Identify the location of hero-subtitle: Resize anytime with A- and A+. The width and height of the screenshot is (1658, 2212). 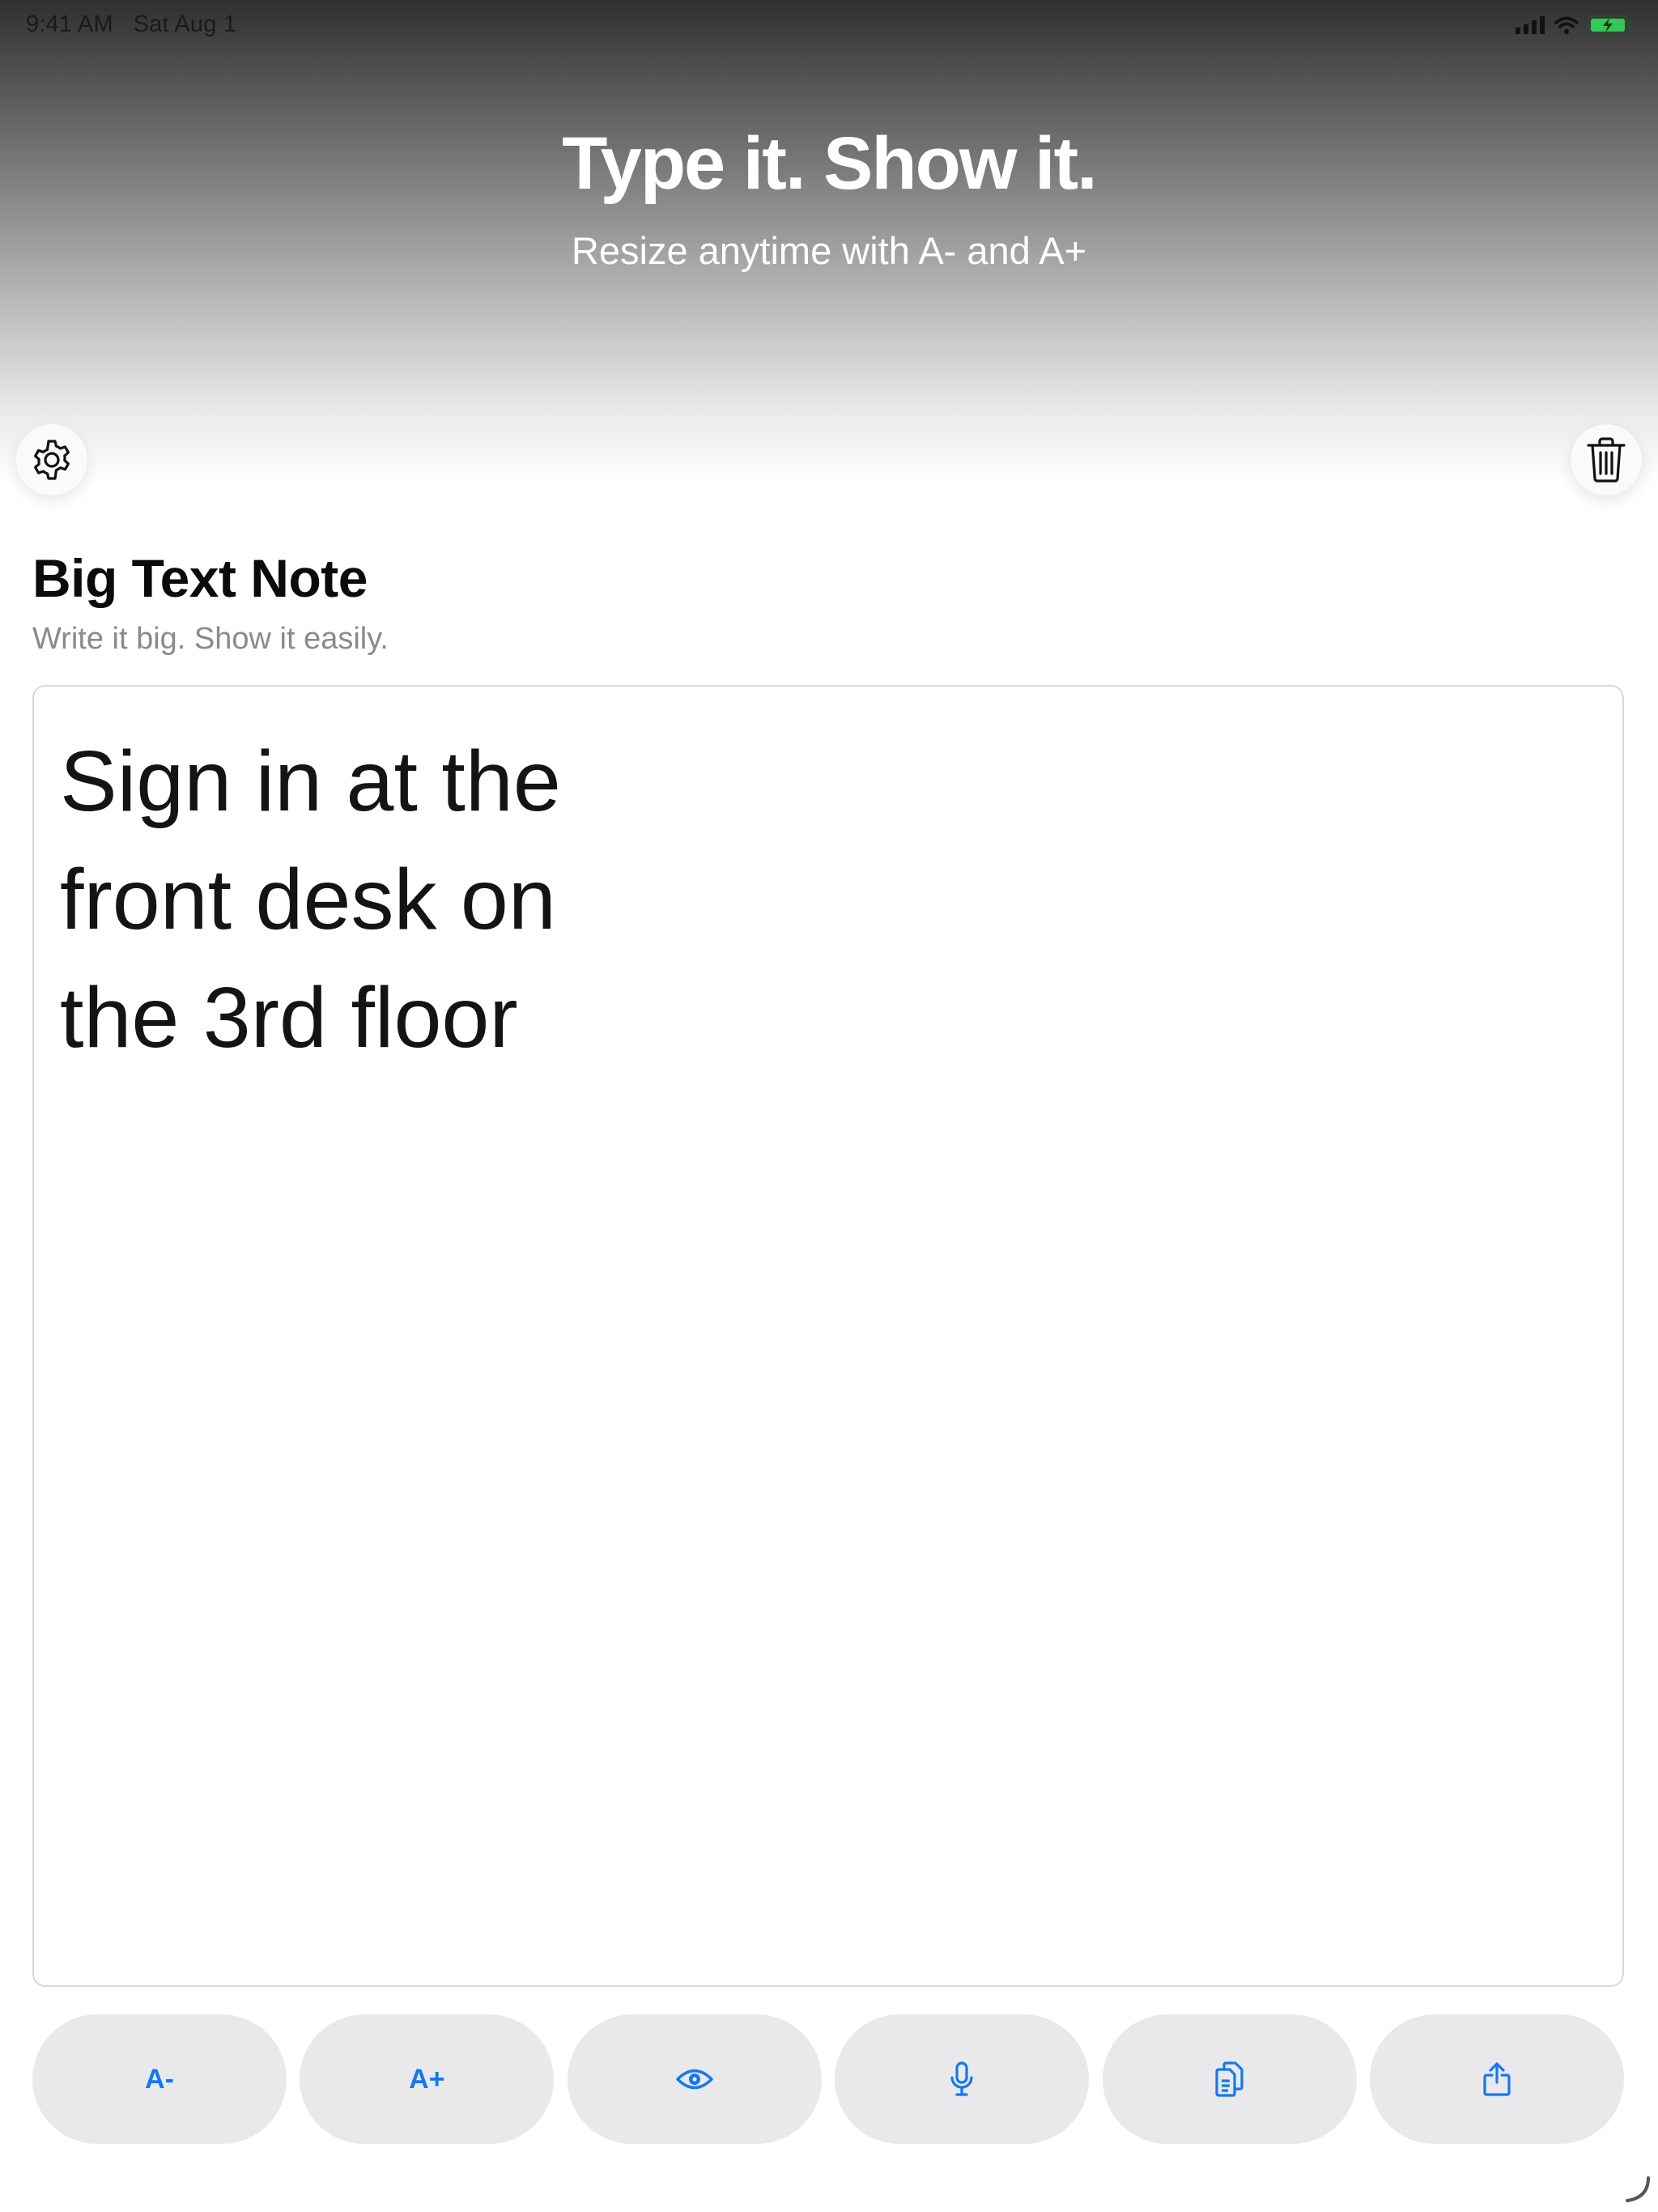
(829, 251).